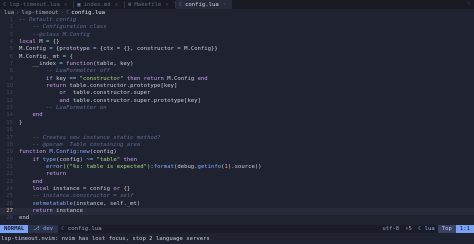 The width and height of the screenshot is (474, 244). Describe the element at coordinates (9, 210) in the screenshot. I see `line-number: 27` at that location.